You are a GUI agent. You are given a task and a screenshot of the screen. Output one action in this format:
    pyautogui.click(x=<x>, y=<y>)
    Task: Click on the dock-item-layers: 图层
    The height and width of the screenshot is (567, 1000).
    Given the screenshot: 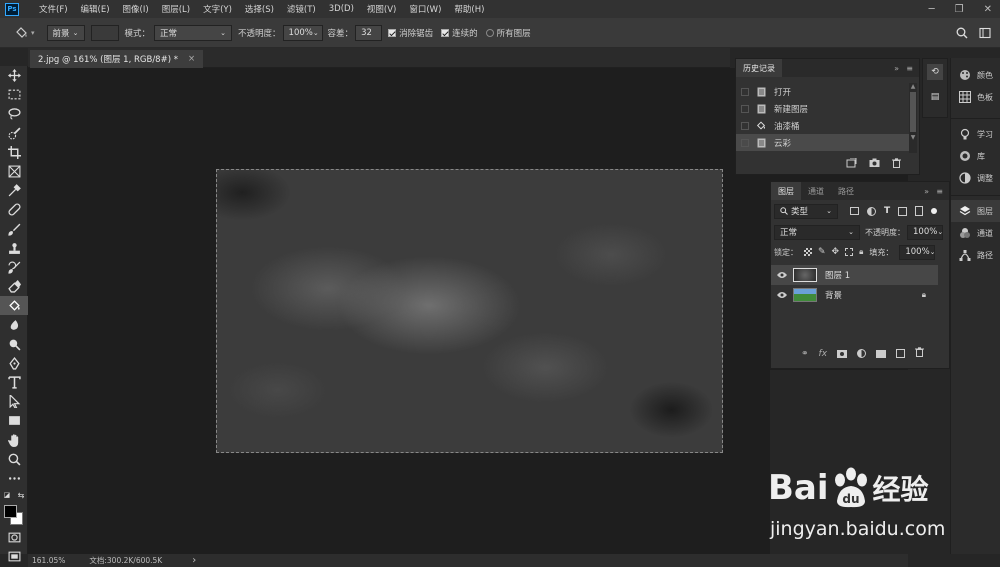 What is the action you would take?
    pyautogui.click(x=975, y=211)
    